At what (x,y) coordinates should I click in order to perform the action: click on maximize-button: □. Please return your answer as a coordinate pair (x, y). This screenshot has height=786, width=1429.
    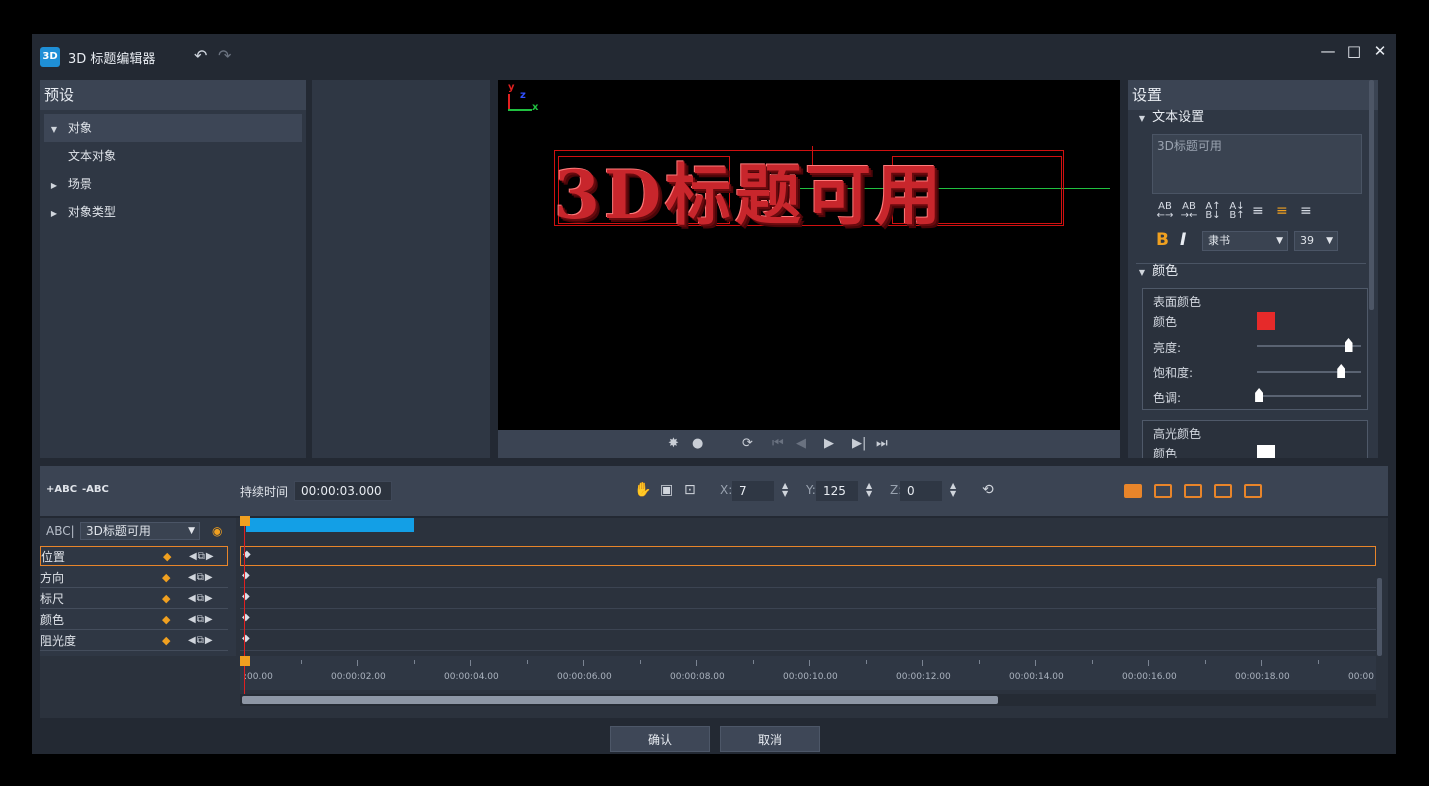
    Looking at the image, I should click on (1354, 51).